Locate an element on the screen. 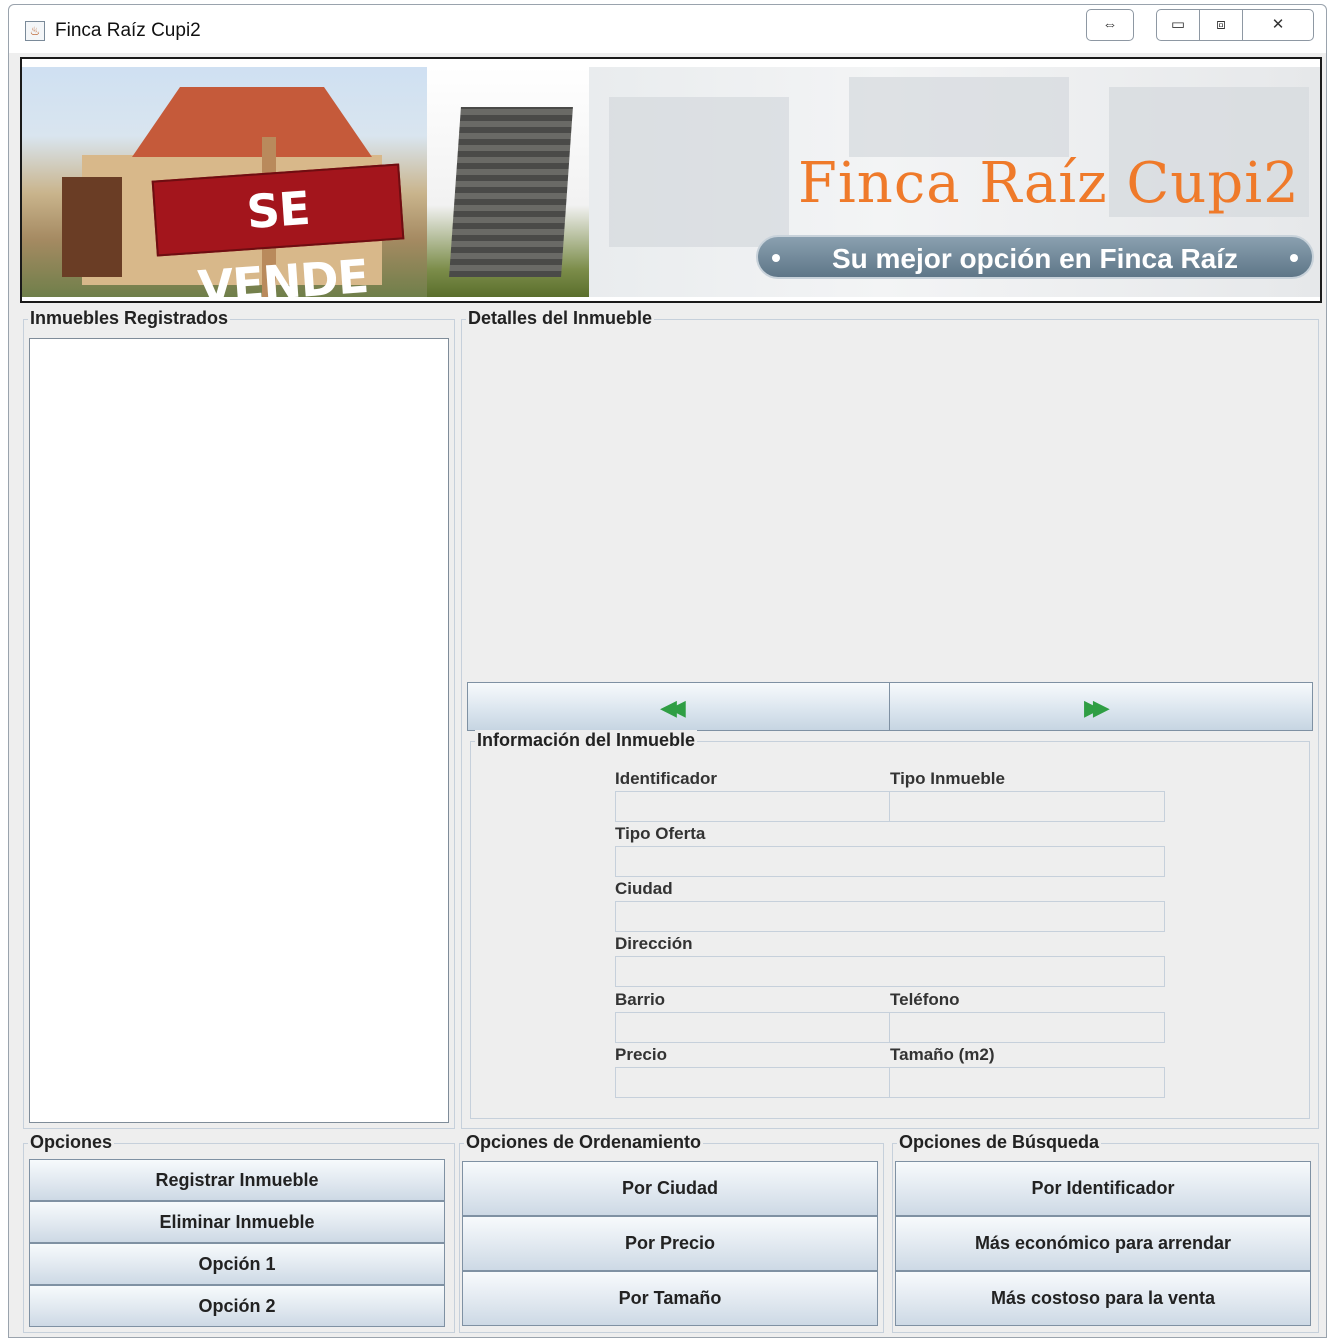 This screenshot has width=1329, height=1338. direccion-field is located at coordinates (890, 971).